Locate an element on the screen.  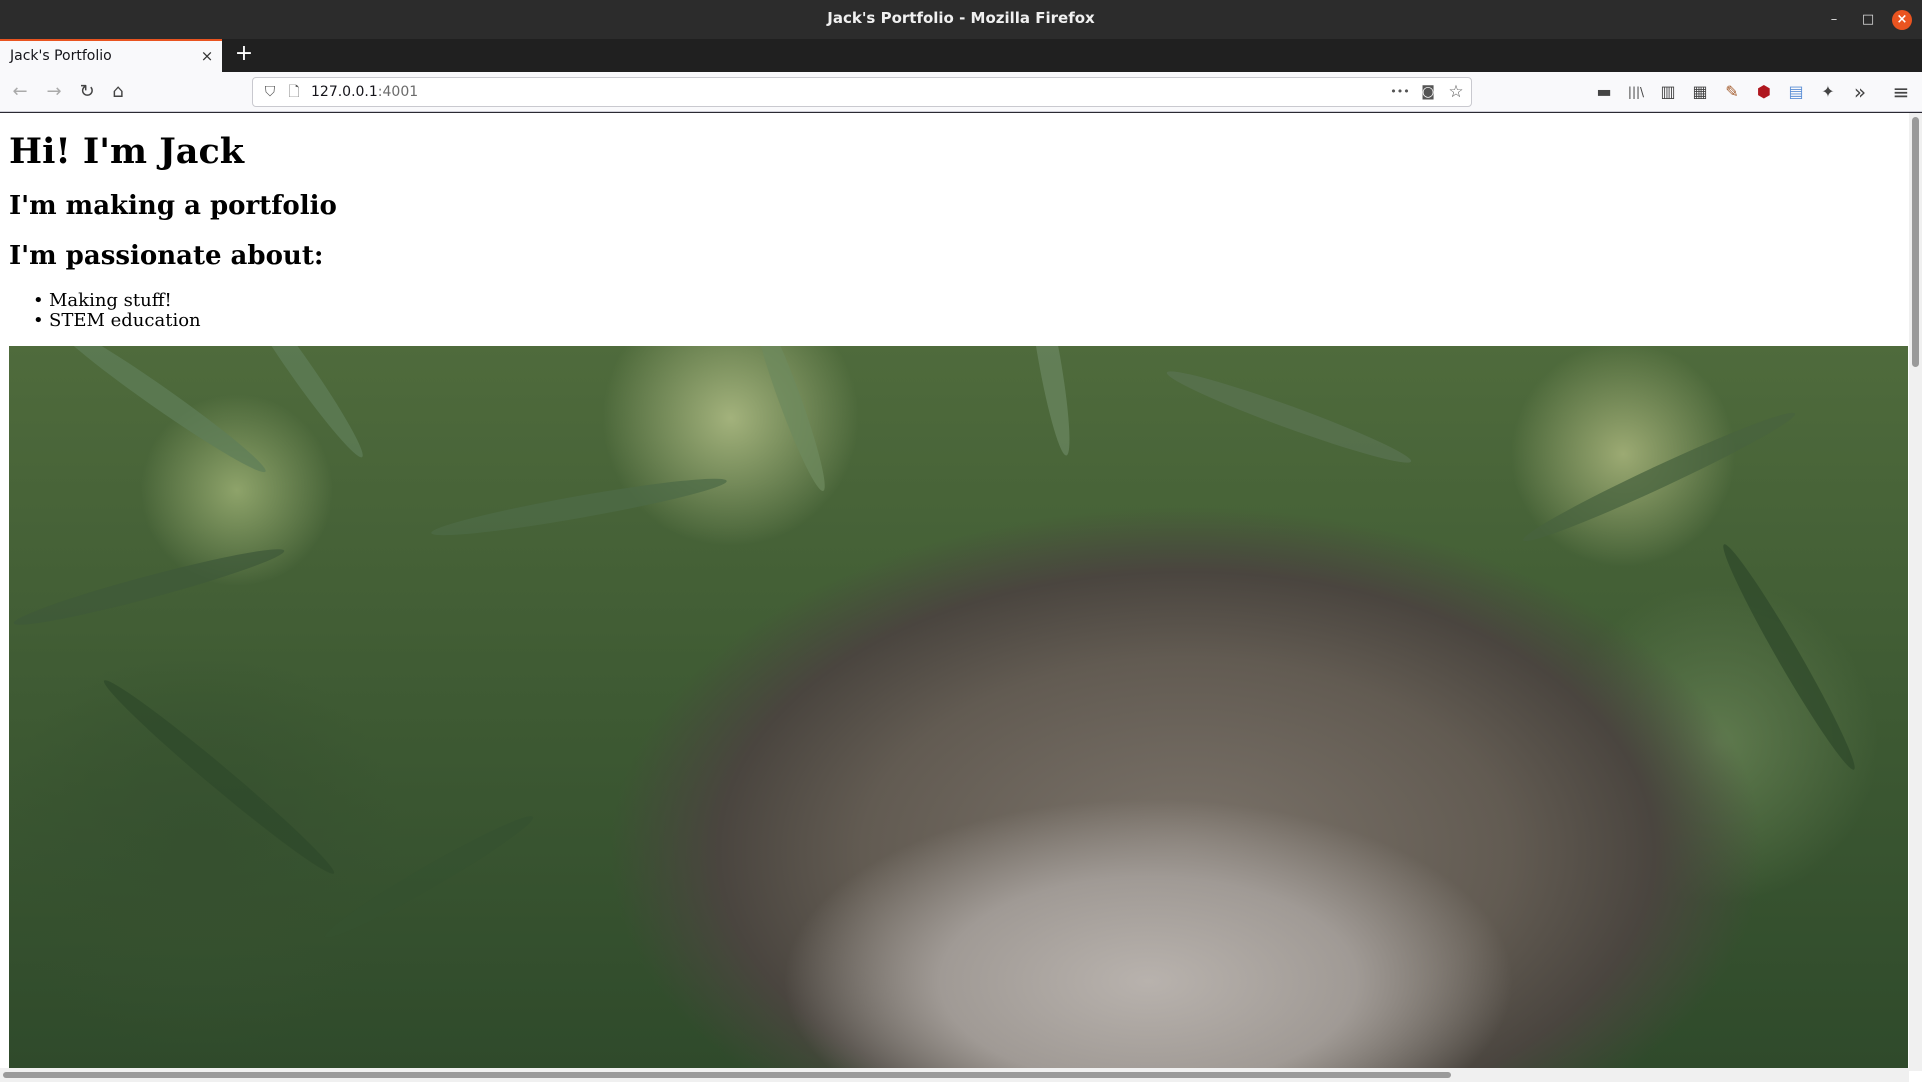
list-item: STEM education is located at coordinates (117, 321).